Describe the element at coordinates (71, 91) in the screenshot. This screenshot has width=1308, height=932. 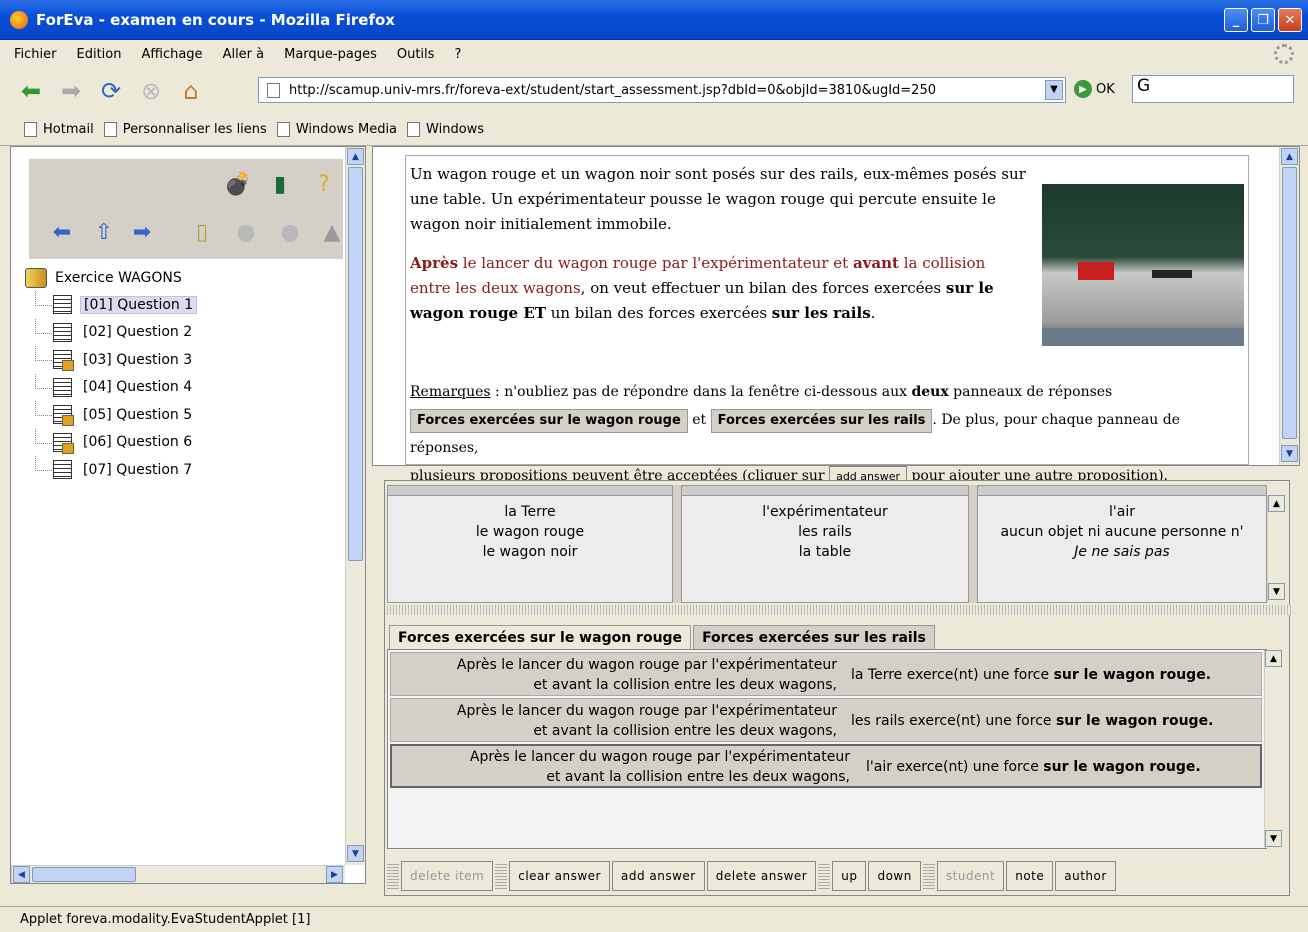
I see `forward-icon: ➡` at that location.